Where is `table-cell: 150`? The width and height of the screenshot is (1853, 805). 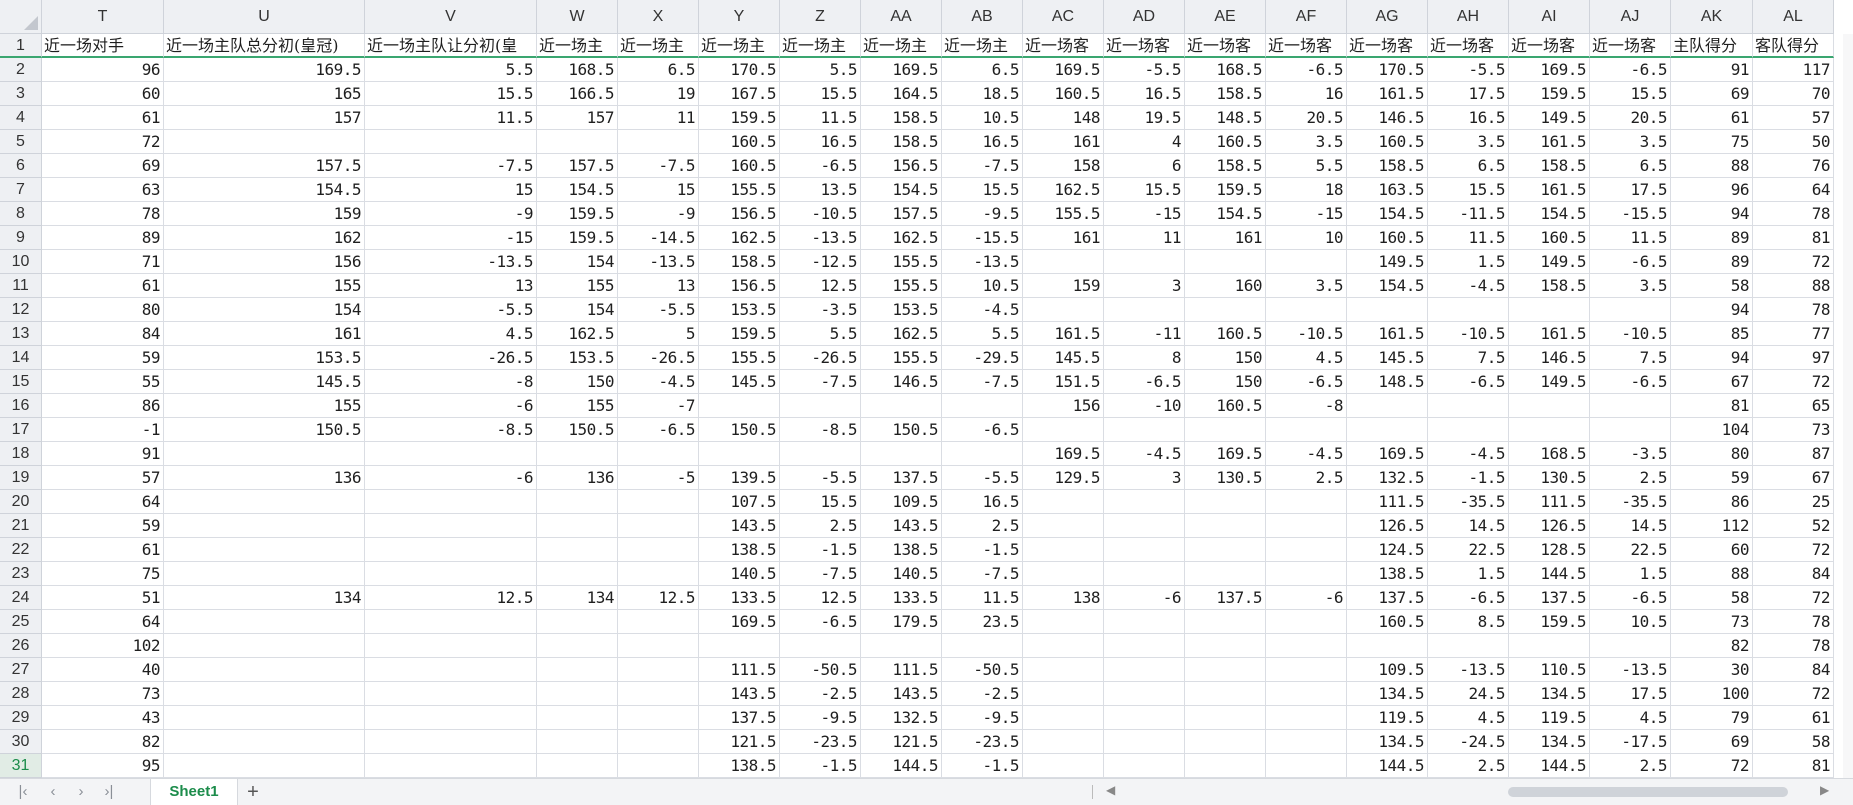 table-cell: 150 is located at coordinates (1225, 382).